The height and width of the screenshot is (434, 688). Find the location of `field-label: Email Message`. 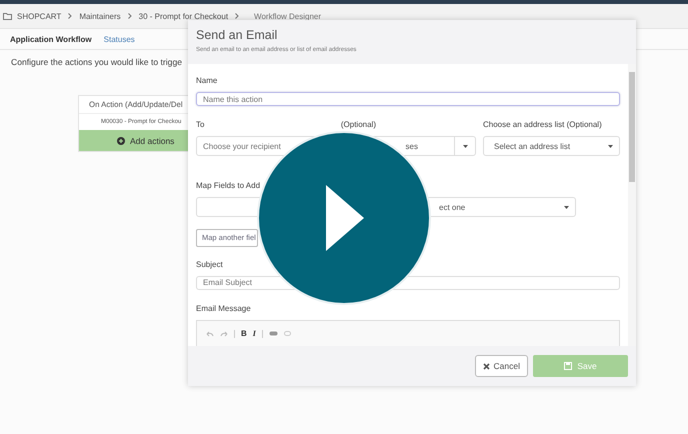

field-label: Email Message is located at coordinates (224, 308).